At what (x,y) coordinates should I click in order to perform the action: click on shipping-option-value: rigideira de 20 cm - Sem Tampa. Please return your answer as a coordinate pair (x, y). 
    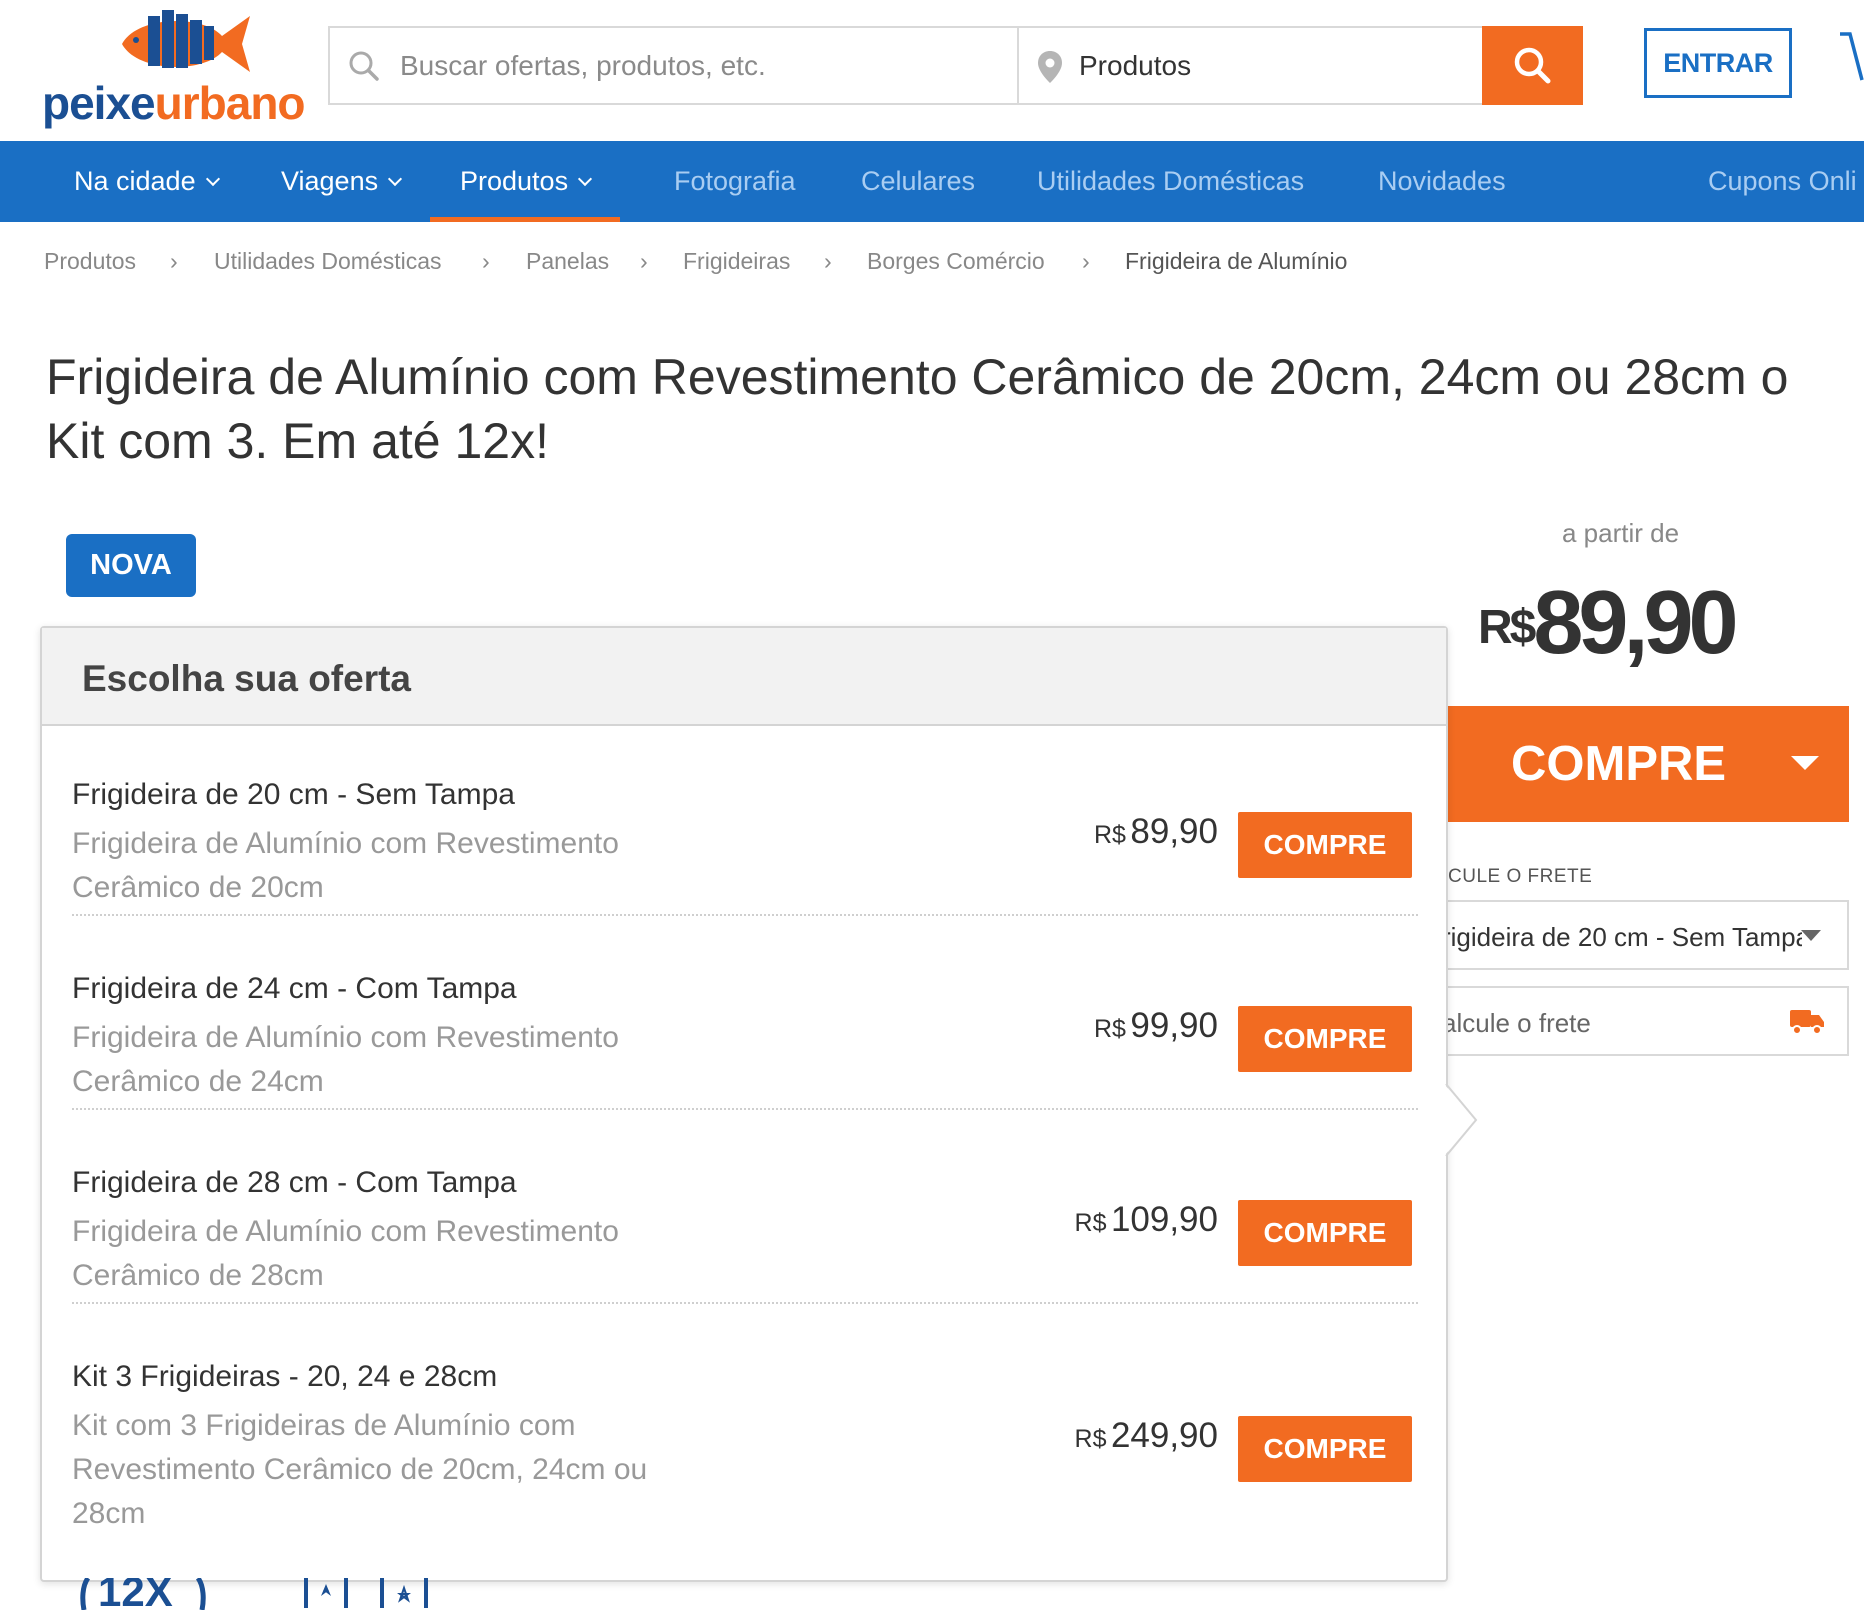
    Looking at the image, I should click on (1622, 937).